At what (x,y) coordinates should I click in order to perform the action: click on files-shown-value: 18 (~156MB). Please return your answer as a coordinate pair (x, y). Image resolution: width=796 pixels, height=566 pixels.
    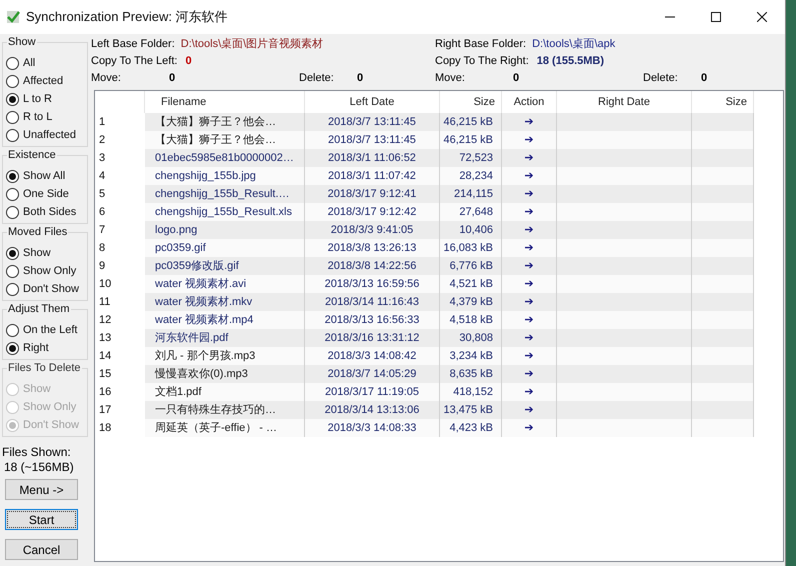
    Looking at the image, I should click on (39, 467).